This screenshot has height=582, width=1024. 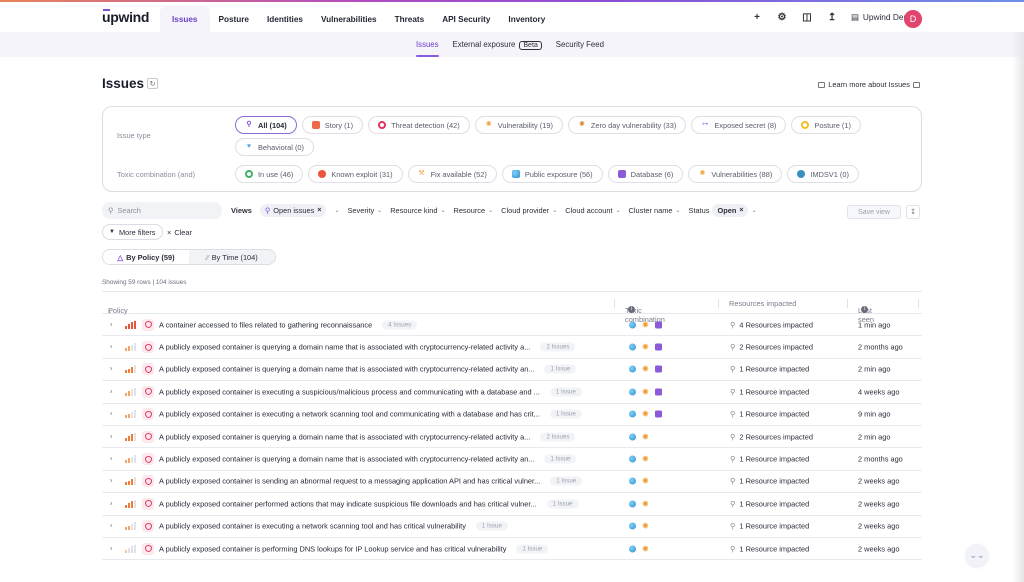 What do you see at coordinates (869, 84) in the screenshot?
I see `learn-more-link: Learn more about Issues` at bounding box center [869, 84].